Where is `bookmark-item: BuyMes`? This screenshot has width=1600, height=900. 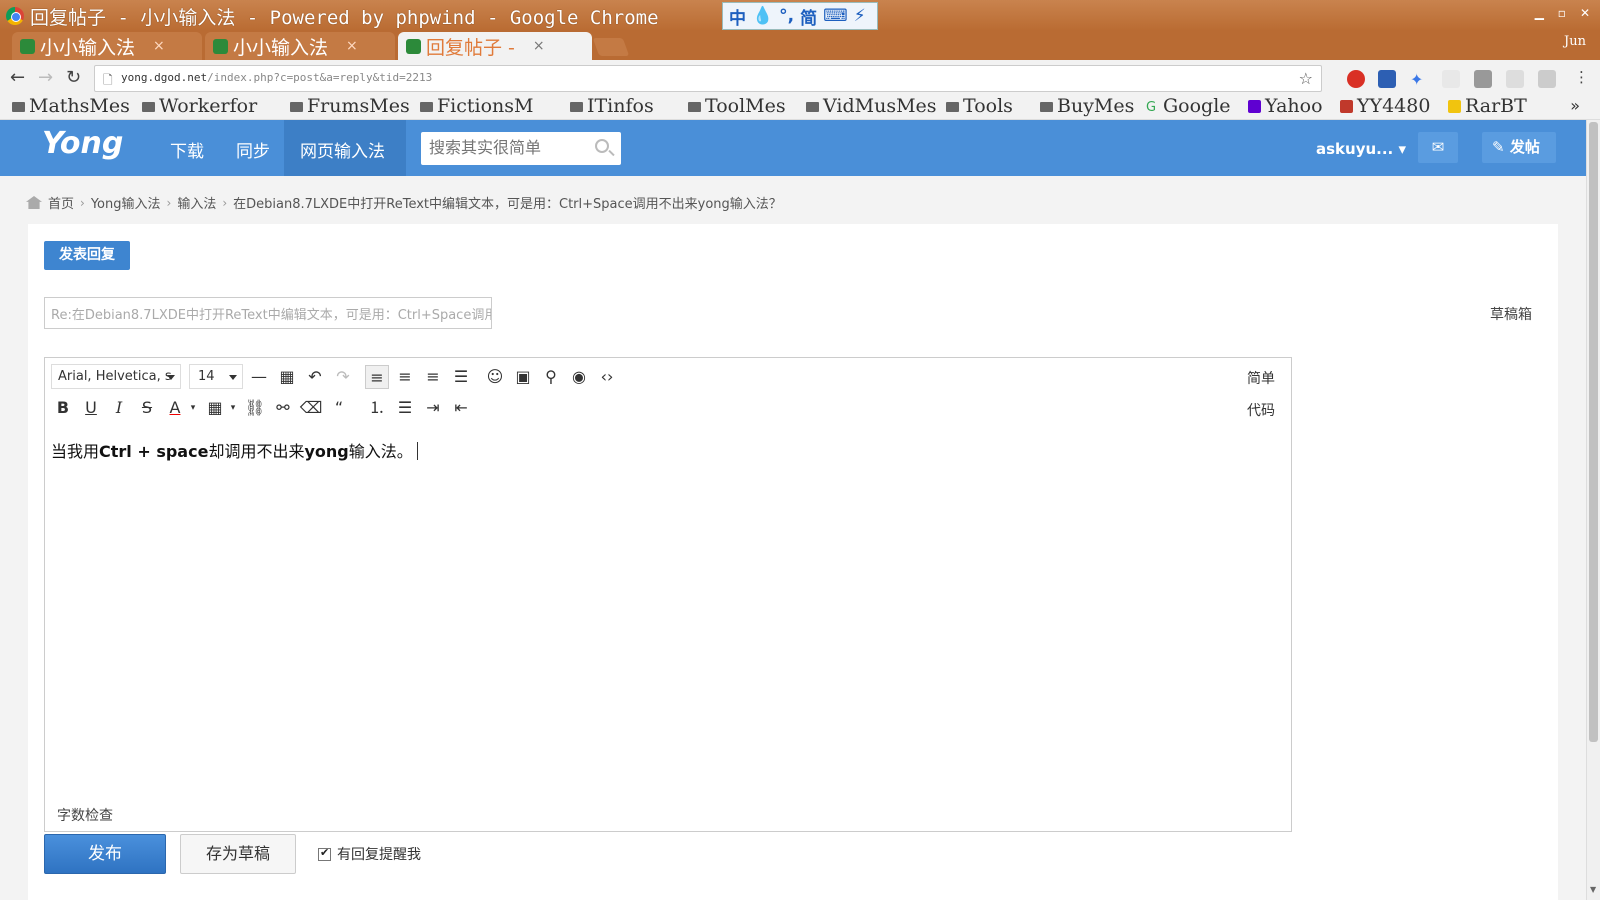 bookmark-item: BuyMes is located at coordinates (1087, 106).